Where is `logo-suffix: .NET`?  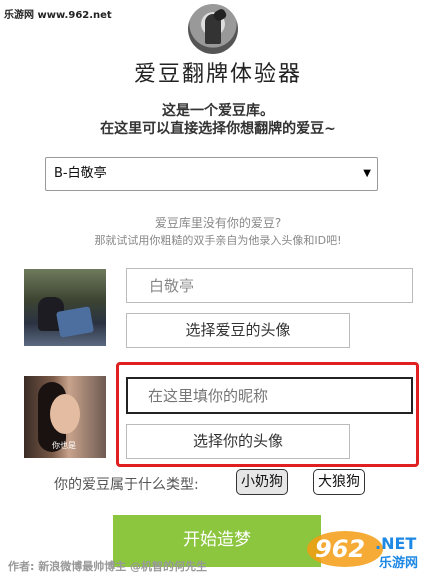 logo-suffix: .NET is located at coordinates (395, 543).